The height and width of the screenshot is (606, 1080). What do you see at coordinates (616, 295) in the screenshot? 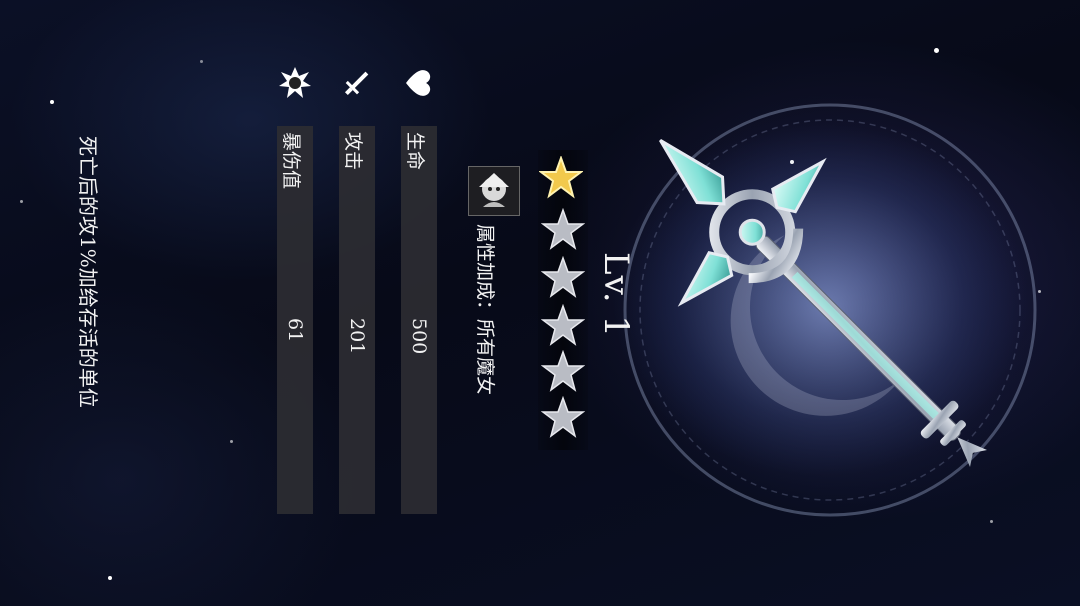
I see `level-label: Lv. 1` at bounding box center [616, 295].